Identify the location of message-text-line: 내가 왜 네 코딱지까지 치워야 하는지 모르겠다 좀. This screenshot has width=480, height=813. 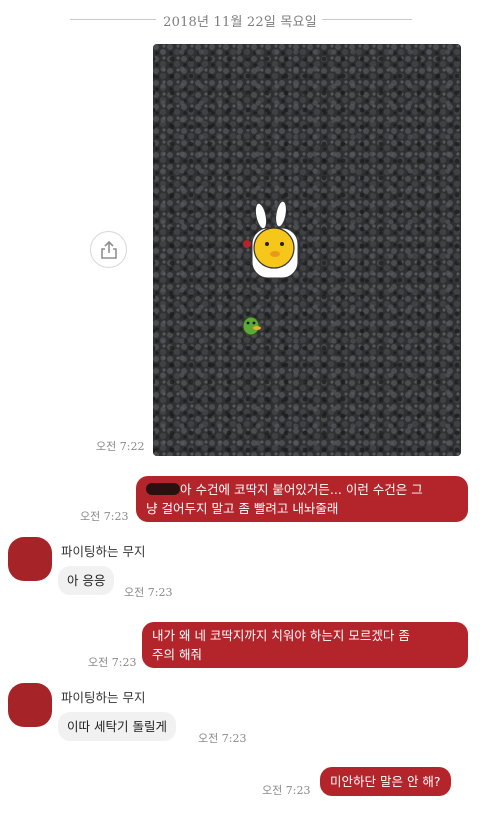
(281, 635).